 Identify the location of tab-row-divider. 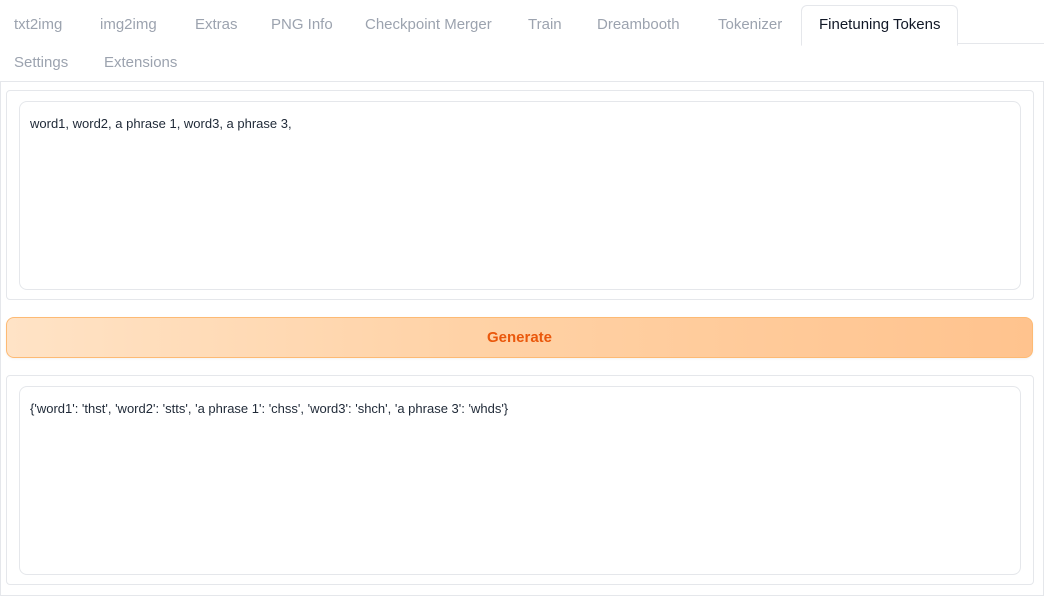
(1001, 43).